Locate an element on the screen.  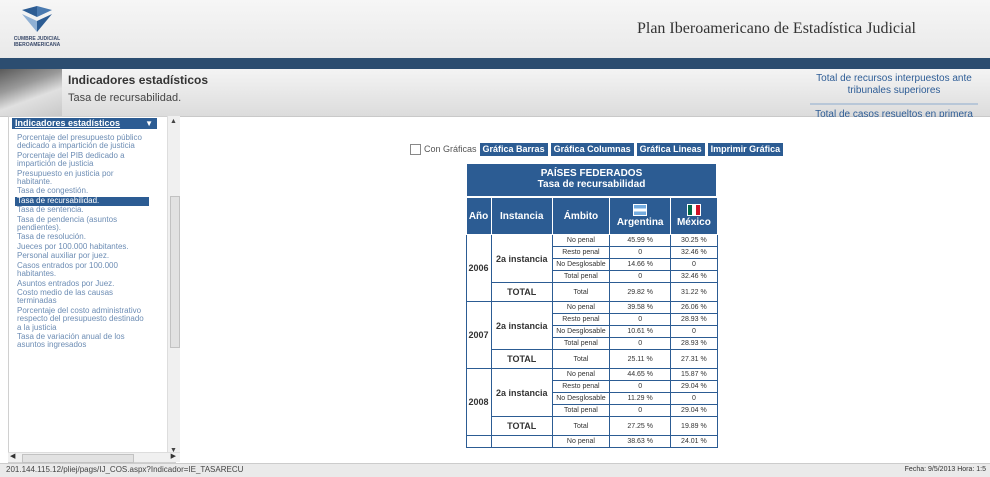
header-mexico-label: México is located at coordinates (693, 222).